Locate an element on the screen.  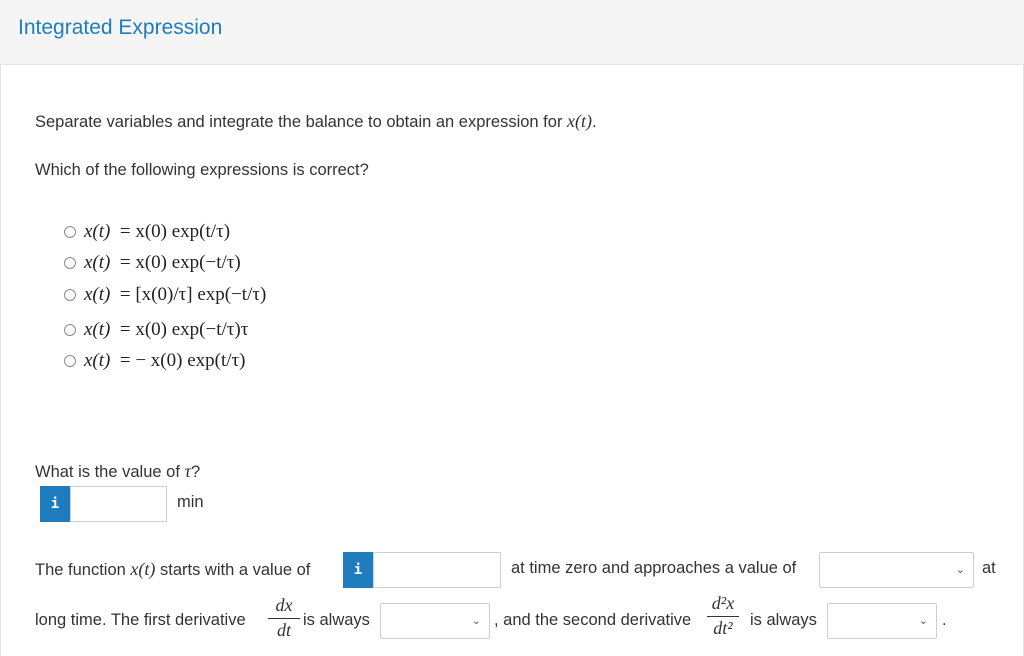
question2-prompt: What is the value of τ? is located at coordinates (117, 471).